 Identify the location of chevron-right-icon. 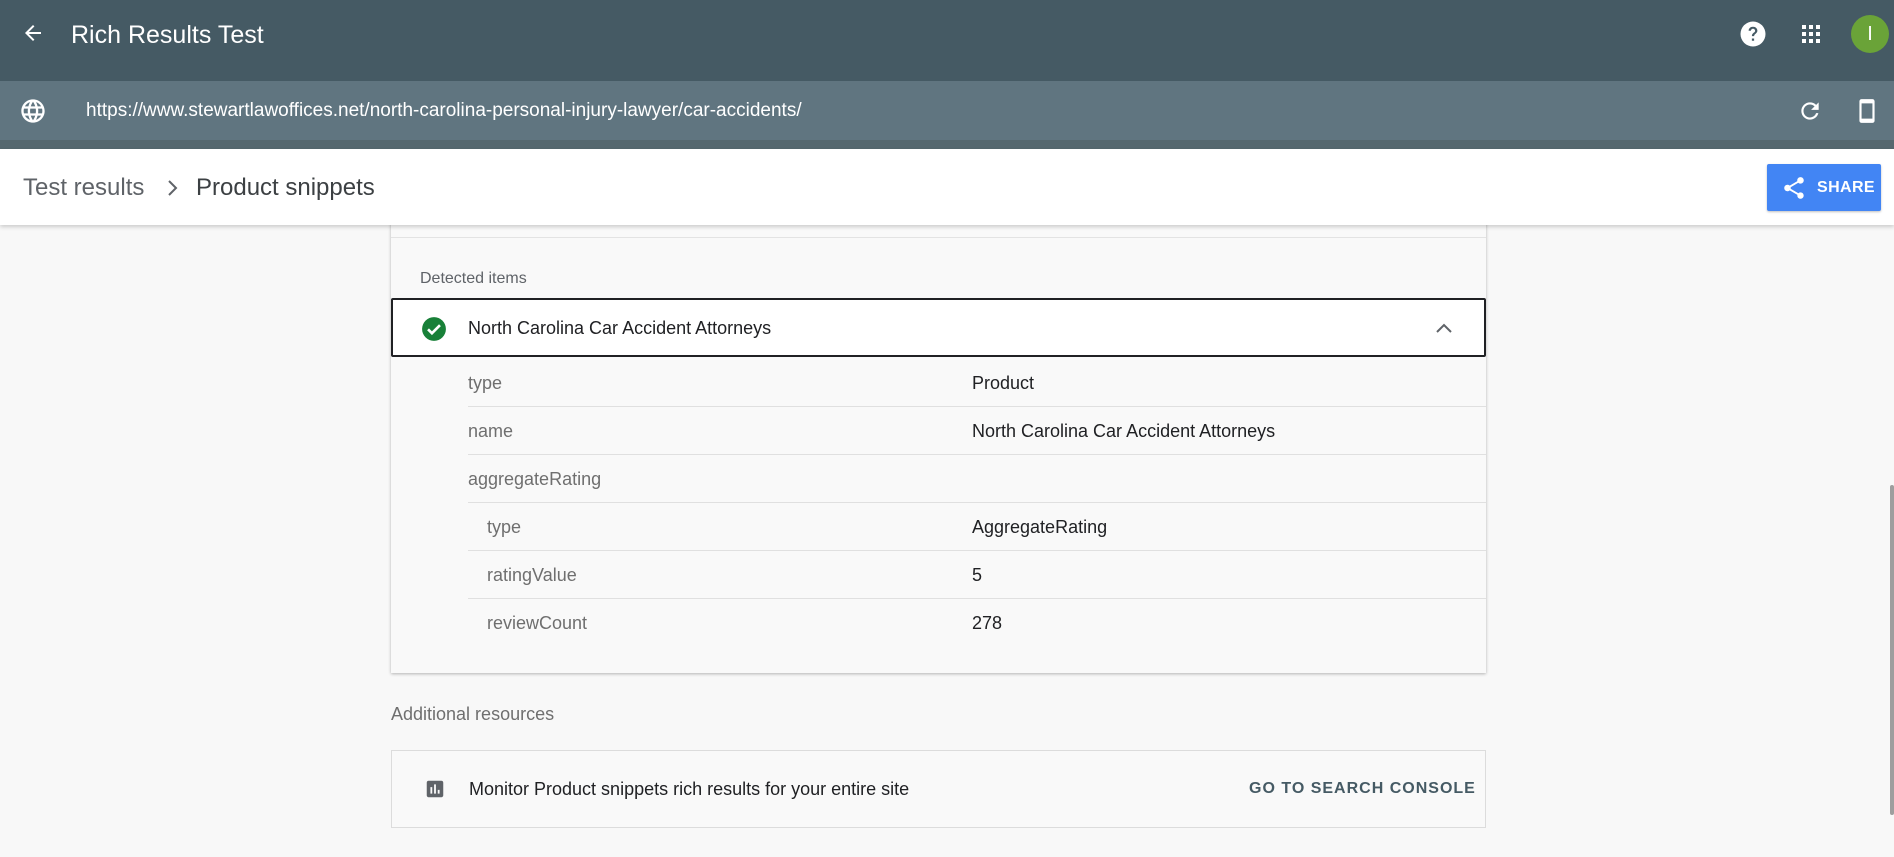
(173, 188).